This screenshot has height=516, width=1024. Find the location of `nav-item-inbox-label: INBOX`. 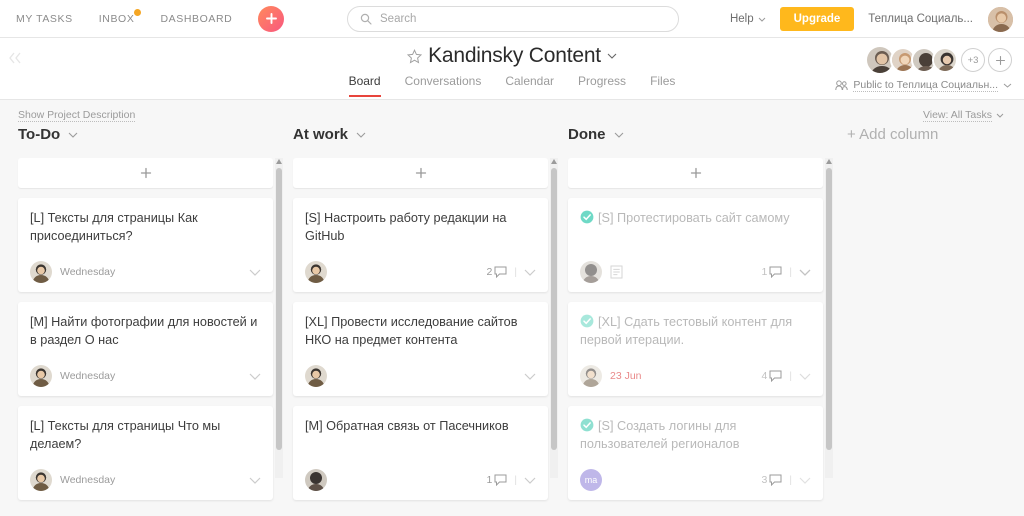

nav-item-inbox-label: INBOX is located at coordinates (116, 18).